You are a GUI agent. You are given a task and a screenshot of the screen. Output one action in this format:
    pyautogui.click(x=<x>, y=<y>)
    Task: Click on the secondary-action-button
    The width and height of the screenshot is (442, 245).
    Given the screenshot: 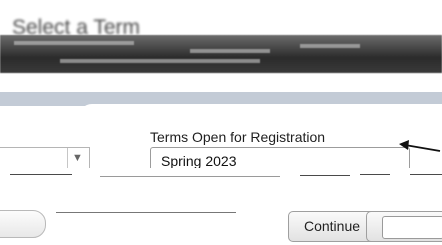 What is the action you would take?
    pyautogui.click(x=404, y=226)
    